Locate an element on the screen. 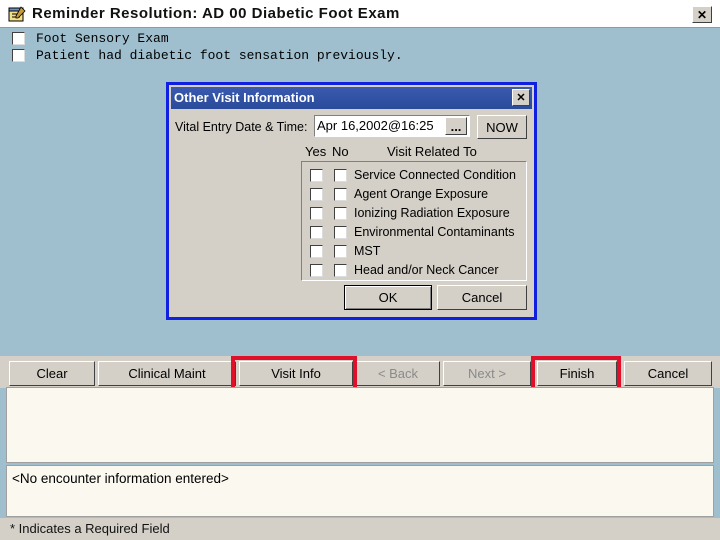 The height and width of the screenshot is (540, 720). dialog-close-button: ✕ is located at coordinates (521, 97).